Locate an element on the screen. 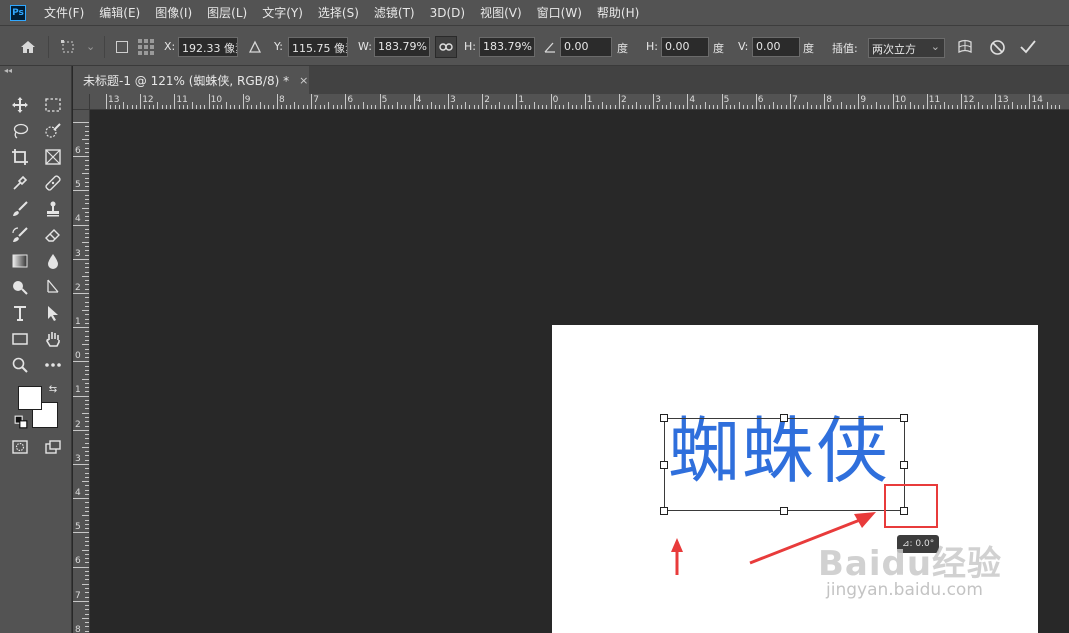 The image size is (1069, 633). blur-tool-icon is located at coordinates (53, 261).